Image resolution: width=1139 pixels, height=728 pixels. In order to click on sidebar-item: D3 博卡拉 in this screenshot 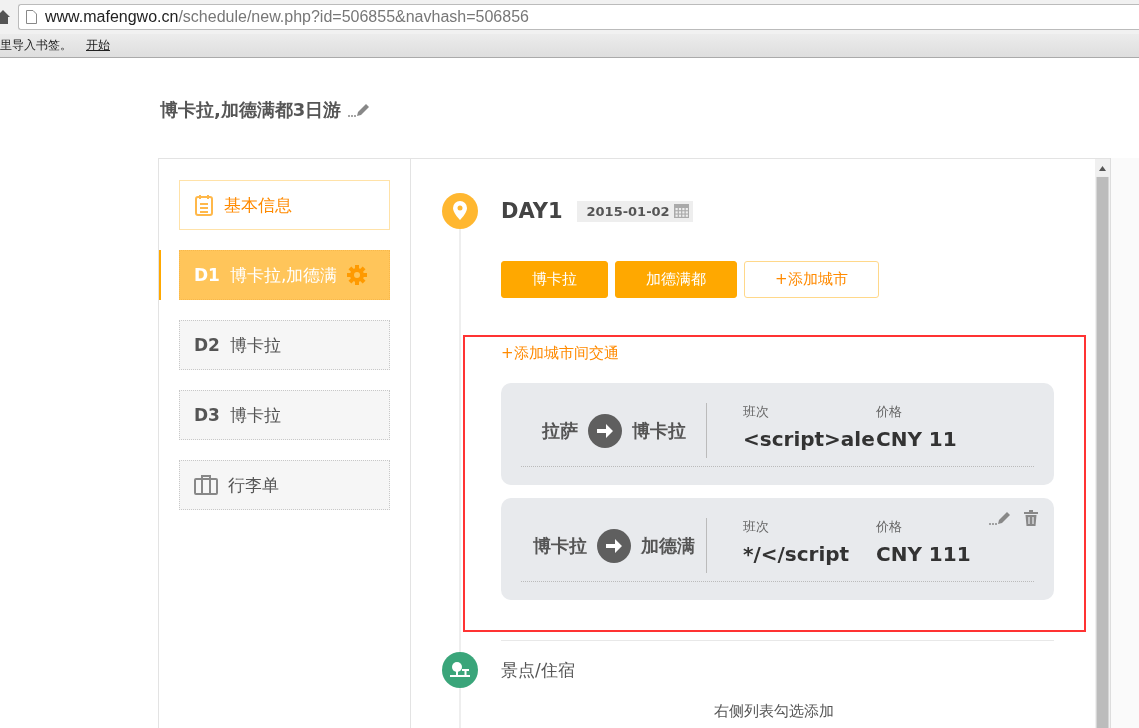, I will do `click(284, 415)`.